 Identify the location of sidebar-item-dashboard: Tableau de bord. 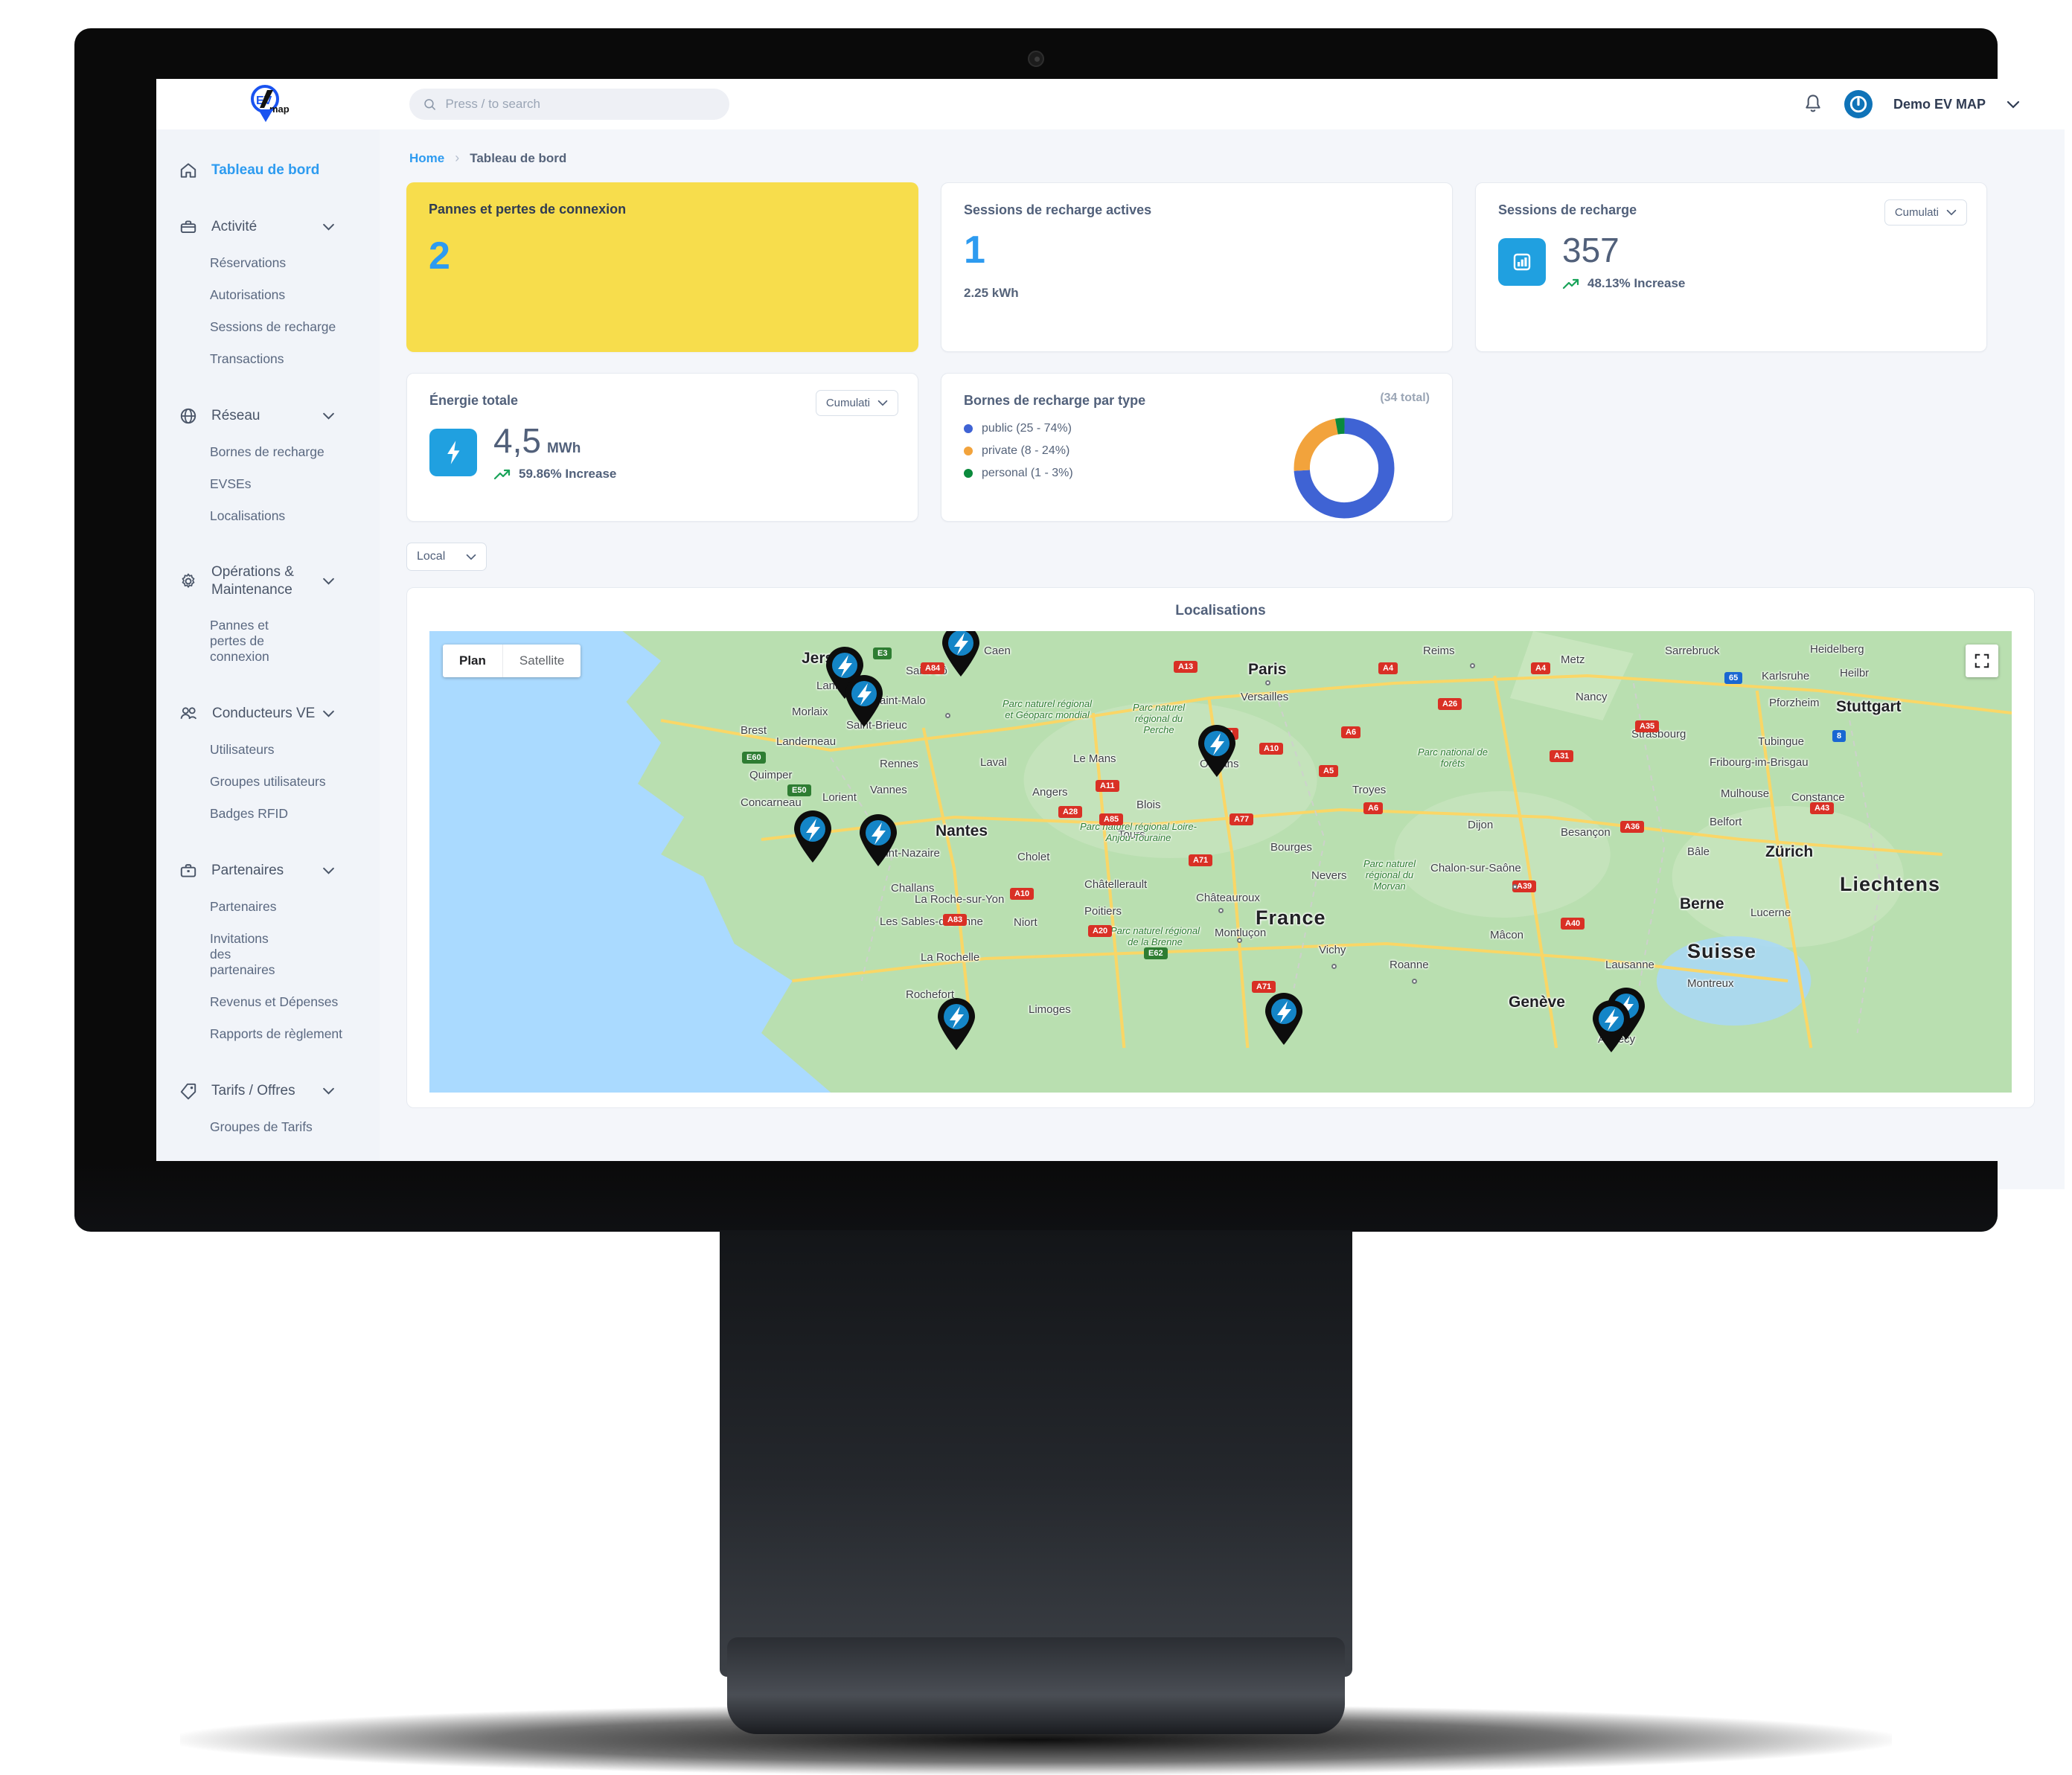
(268, 170).